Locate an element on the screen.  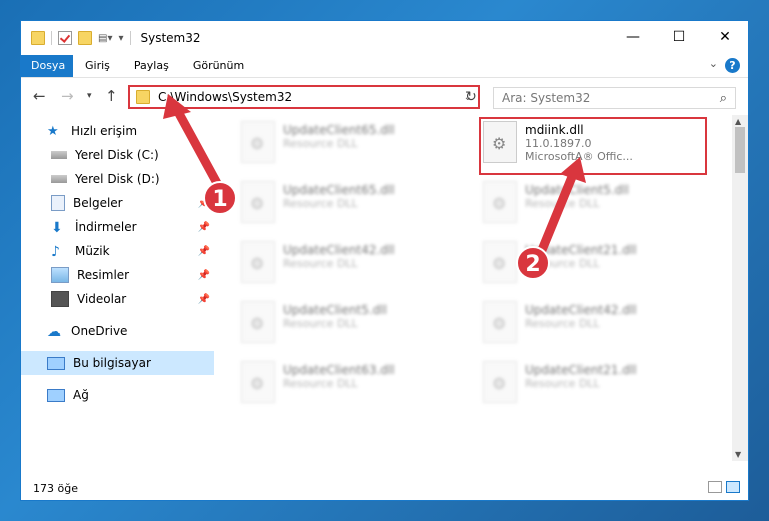
step-badge-1: 1 is located at coordinates (220, 198).